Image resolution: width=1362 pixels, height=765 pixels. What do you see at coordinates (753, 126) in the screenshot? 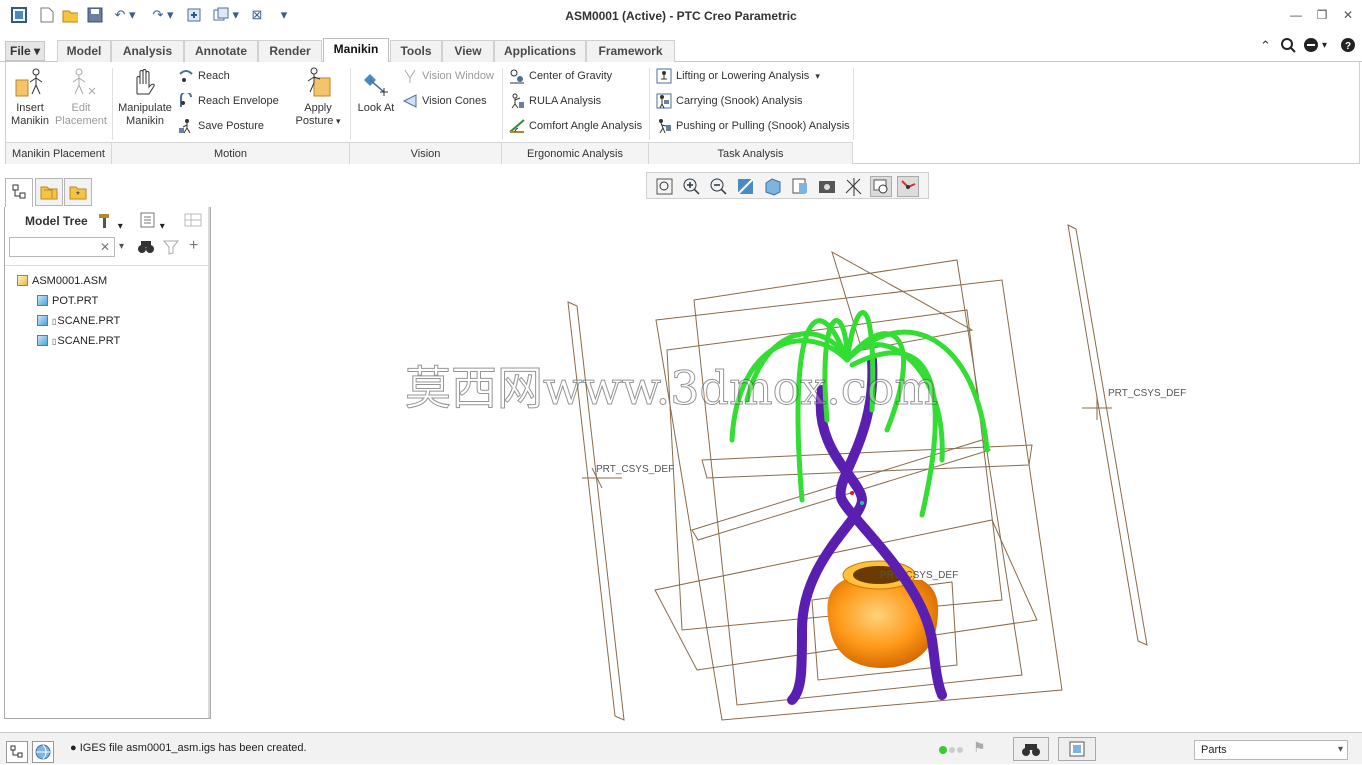
I see `pushing-pulling-button: Pushing or Pulling (Snook) Analysis` at bounding box center [753, 126].